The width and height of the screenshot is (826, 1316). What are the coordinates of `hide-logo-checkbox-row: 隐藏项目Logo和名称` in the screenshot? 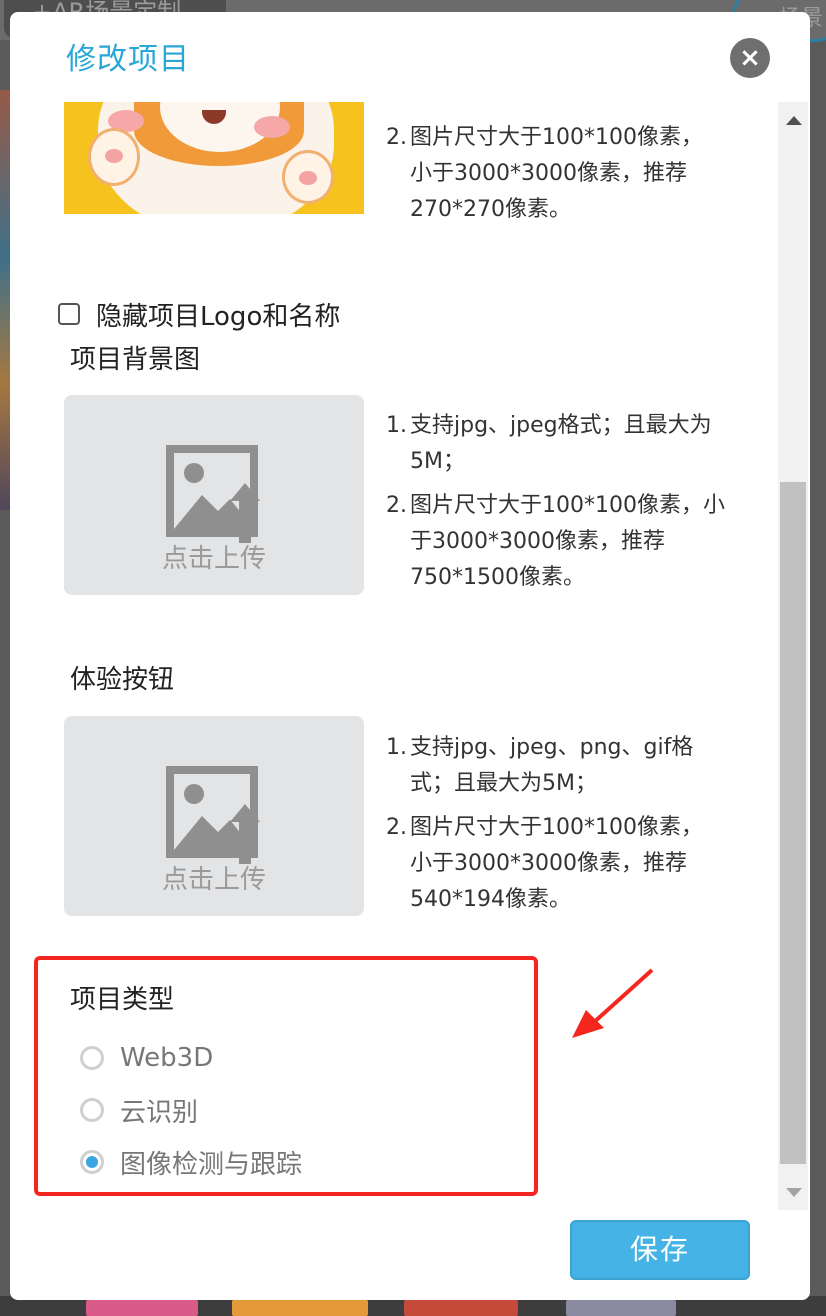 It's located at (199, 314).